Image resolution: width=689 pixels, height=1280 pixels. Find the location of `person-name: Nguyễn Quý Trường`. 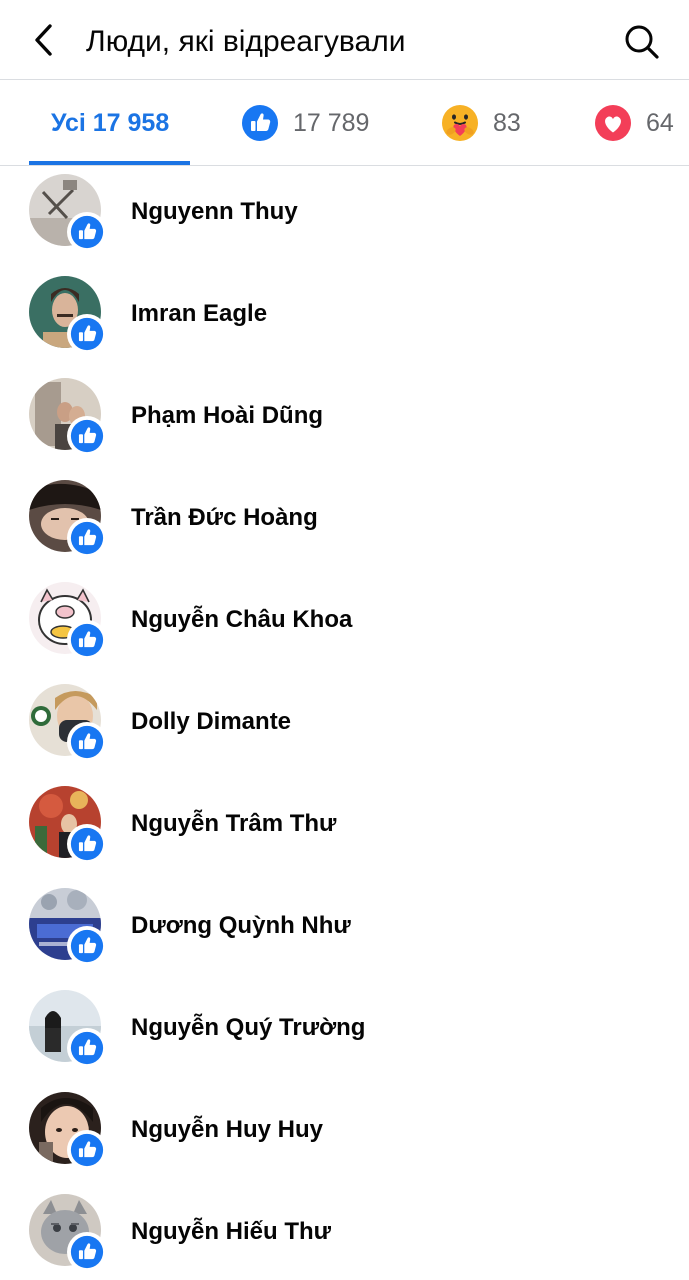

person-name: Nguyễn Quý Trường is located at coordinates (248, 1028).